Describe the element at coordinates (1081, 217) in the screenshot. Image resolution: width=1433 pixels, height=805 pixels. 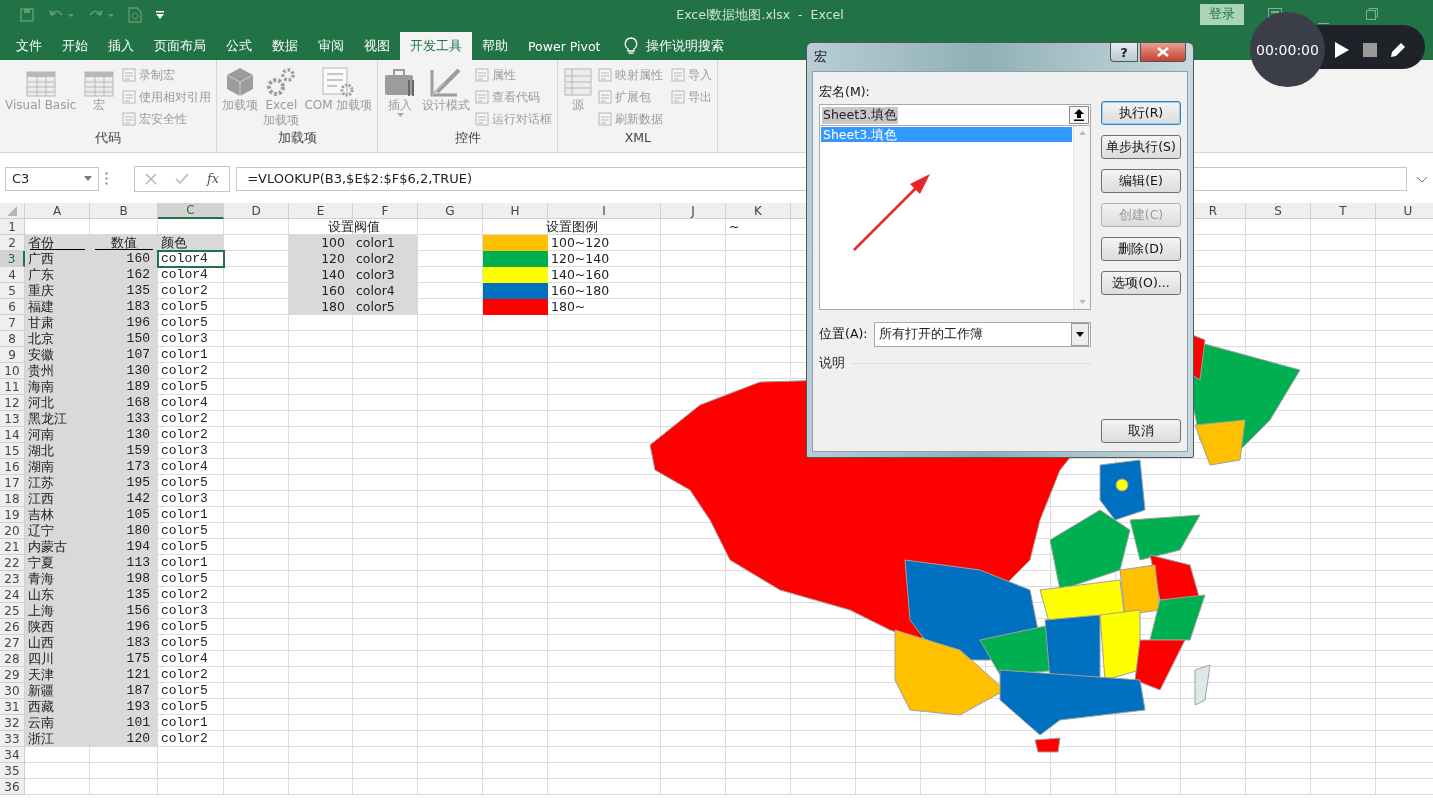
I see `scrollbar` at that location.